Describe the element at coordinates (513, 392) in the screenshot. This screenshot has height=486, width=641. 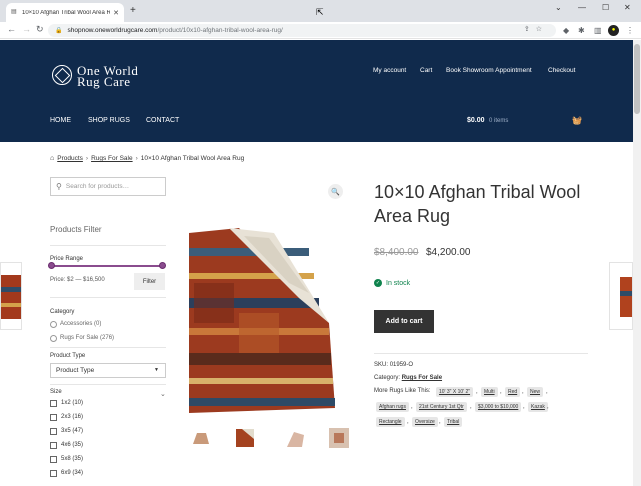
I see `tag-red: Red` at that location.